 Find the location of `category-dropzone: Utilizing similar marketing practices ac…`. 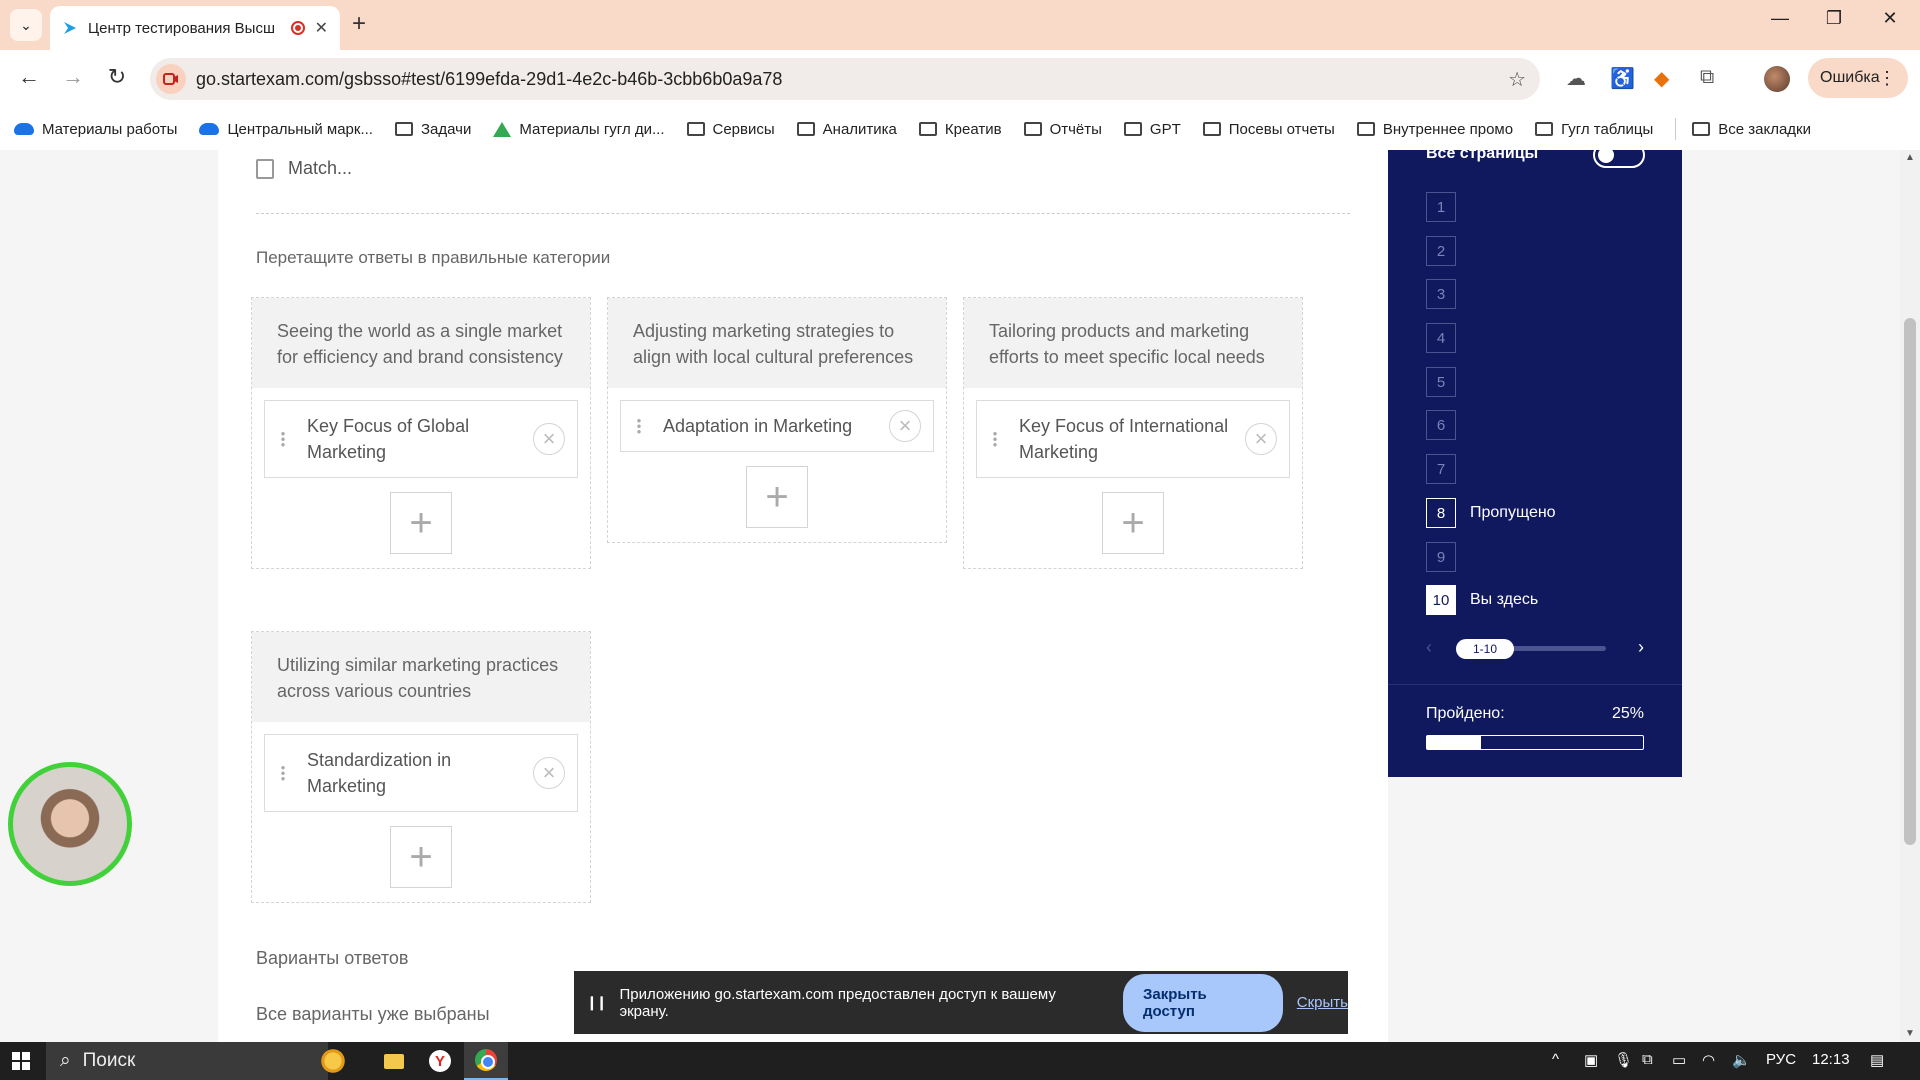

category-dropzone: Utilizing similar marketing practices ac… is located at coordinates (421, 767).